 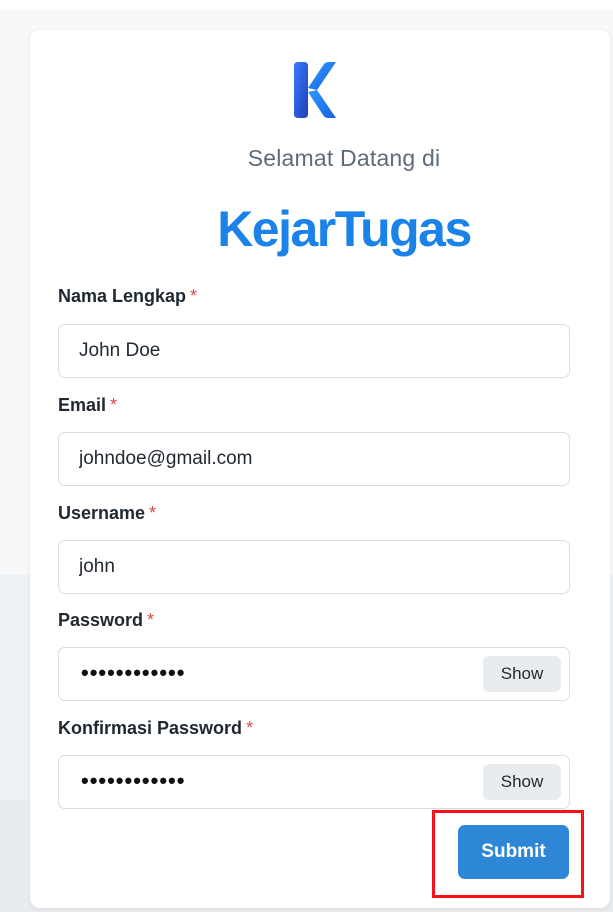 What do you see at coordinates (522, 782) in the screenshot?
I see `show-confirm-password-button: Show` at bounding box center [522, 782].